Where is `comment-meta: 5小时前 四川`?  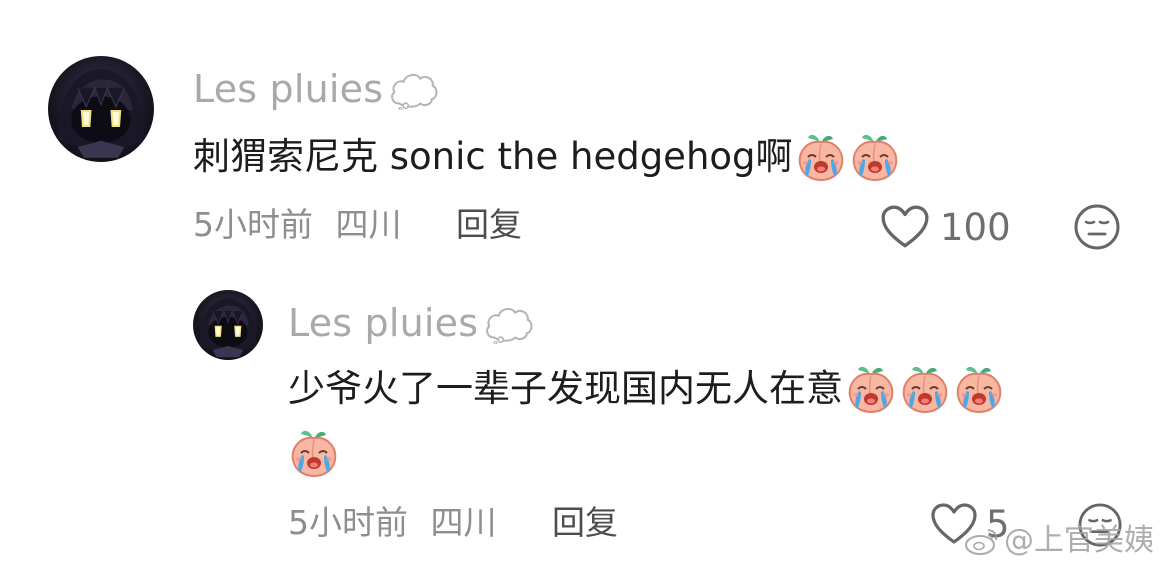 comment-meta: 5小时前 四川 is located at coordinates (297, 224).